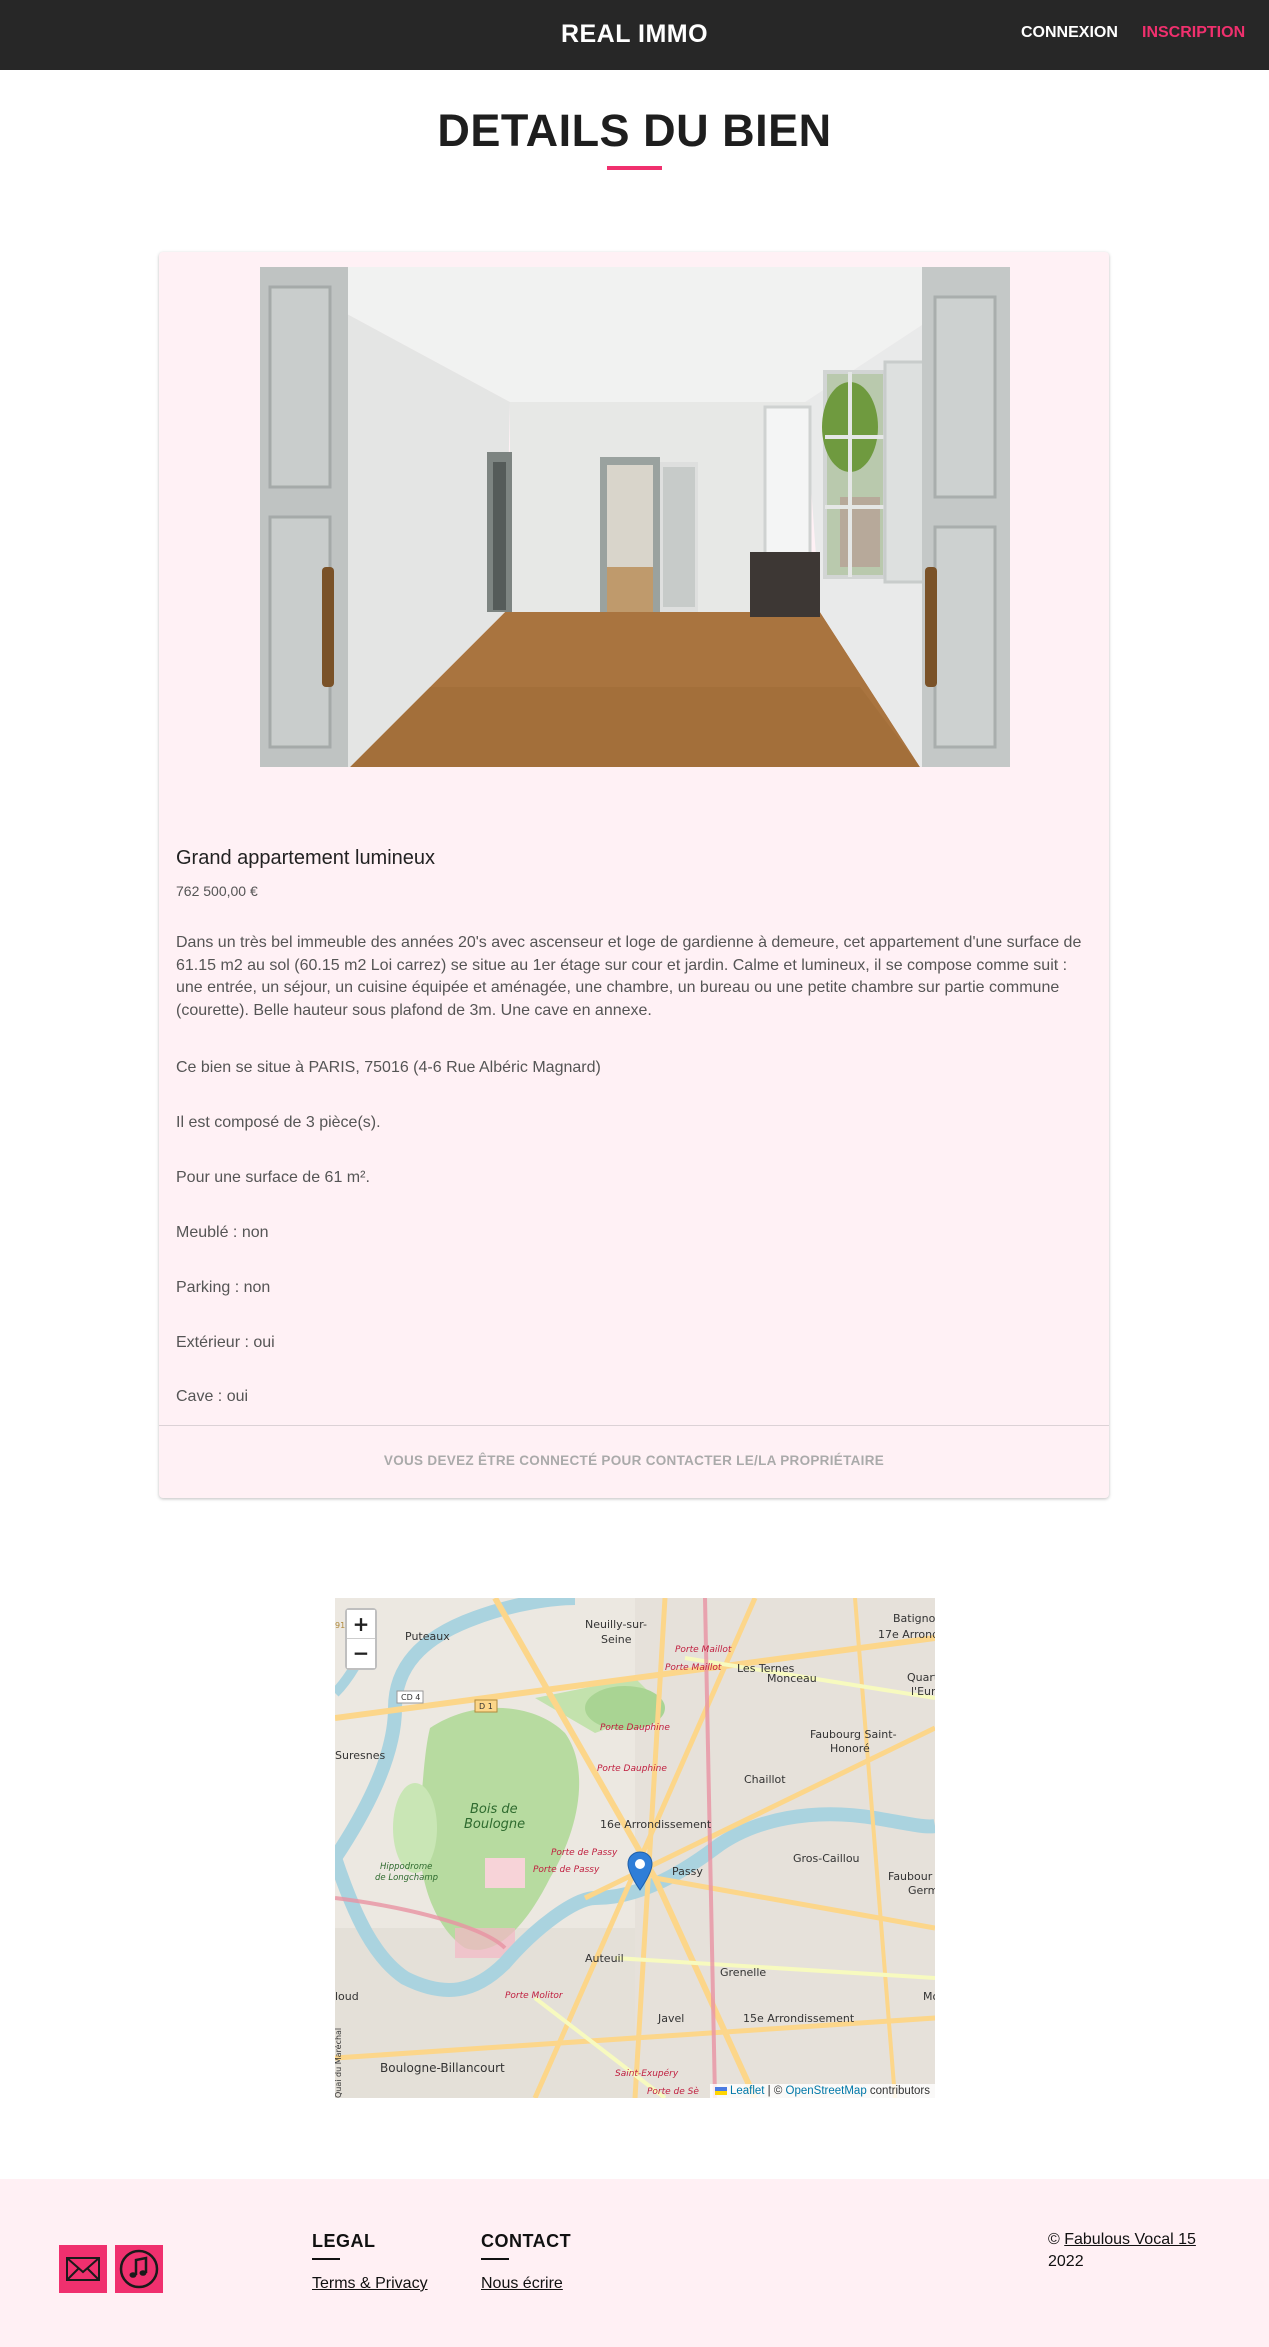  I want to click on map-label: de Longchamp, so click(406, 1878).